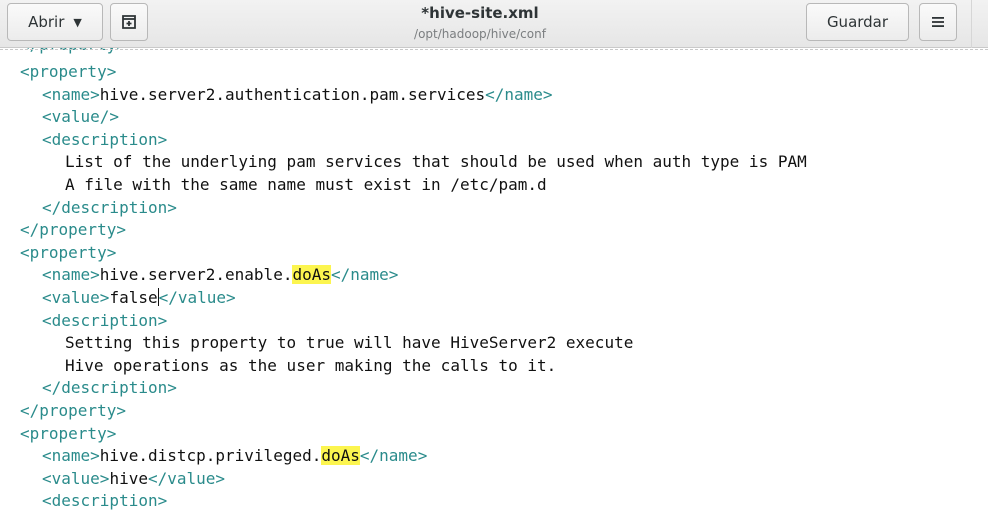 This screenshot has width=988, height=526. I want to click on save-button-label: Guardar, so click(857, 22).